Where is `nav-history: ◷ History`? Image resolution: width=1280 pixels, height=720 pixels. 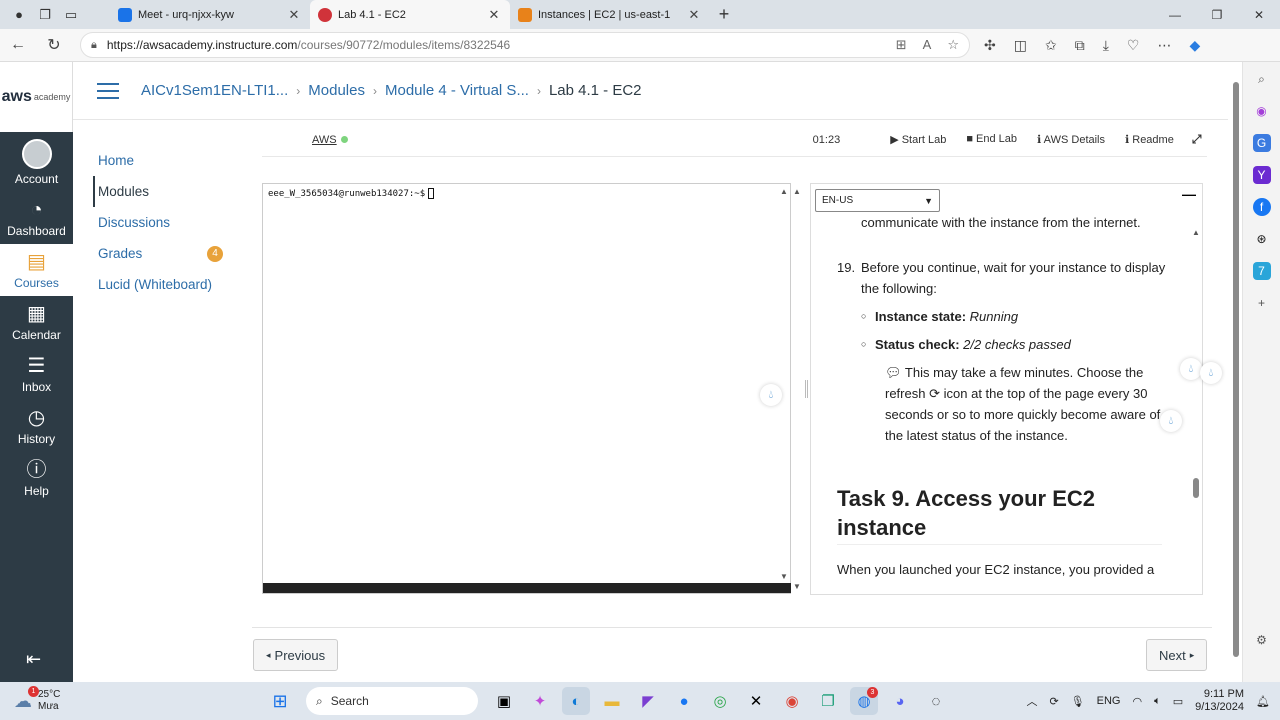 nav-history: ◷ History is located at coordinates (36, 426).